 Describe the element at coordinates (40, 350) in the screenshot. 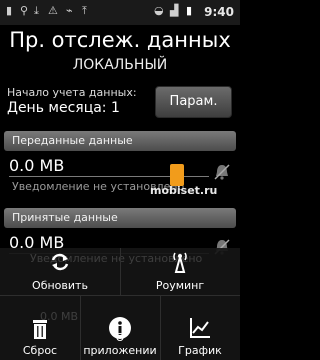

I see `menu-reset-label: Сброс` at that location.